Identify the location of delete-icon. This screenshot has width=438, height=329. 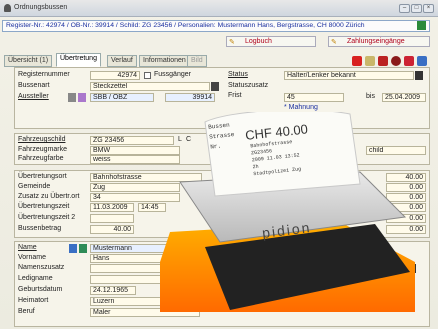
(383, 61).